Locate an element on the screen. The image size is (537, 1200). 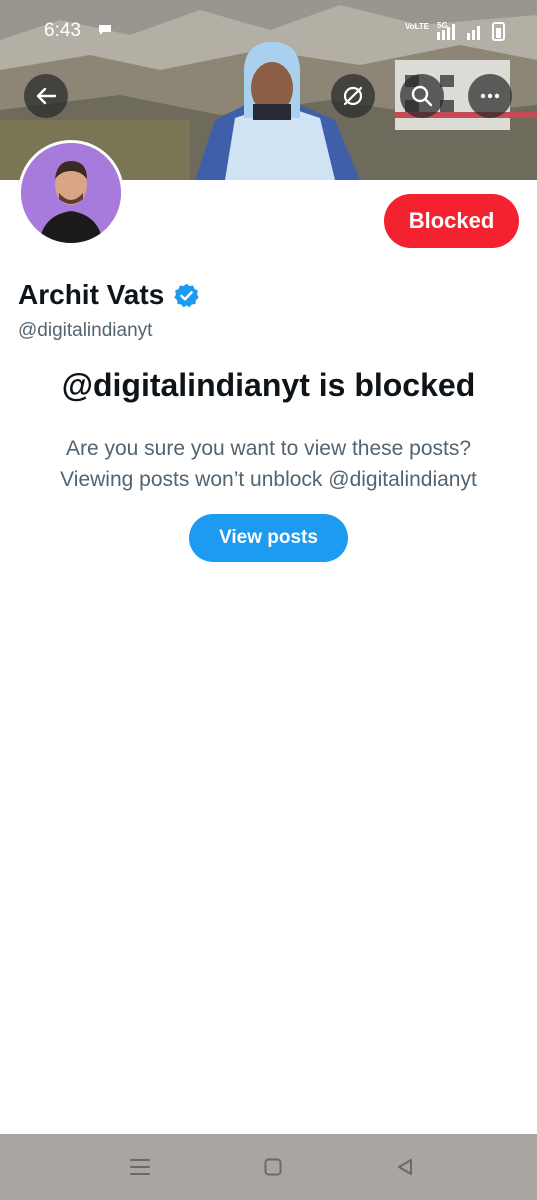
more-options-button is located at coordinates (490, 96).